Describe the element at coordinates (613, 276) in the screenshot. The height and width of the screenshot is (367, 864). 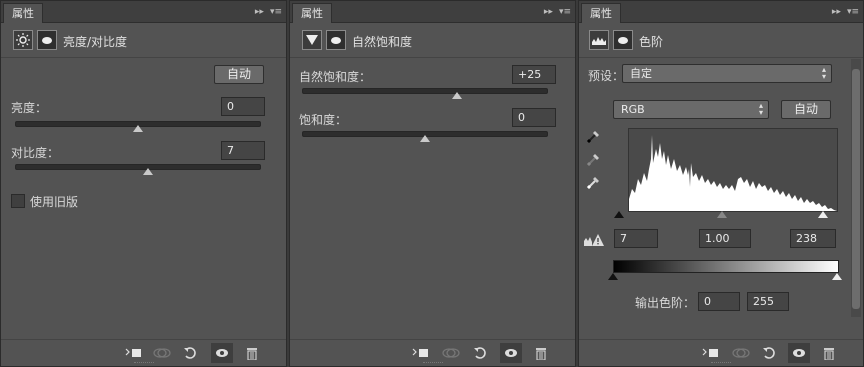
I see `output-black-slider` at that location.